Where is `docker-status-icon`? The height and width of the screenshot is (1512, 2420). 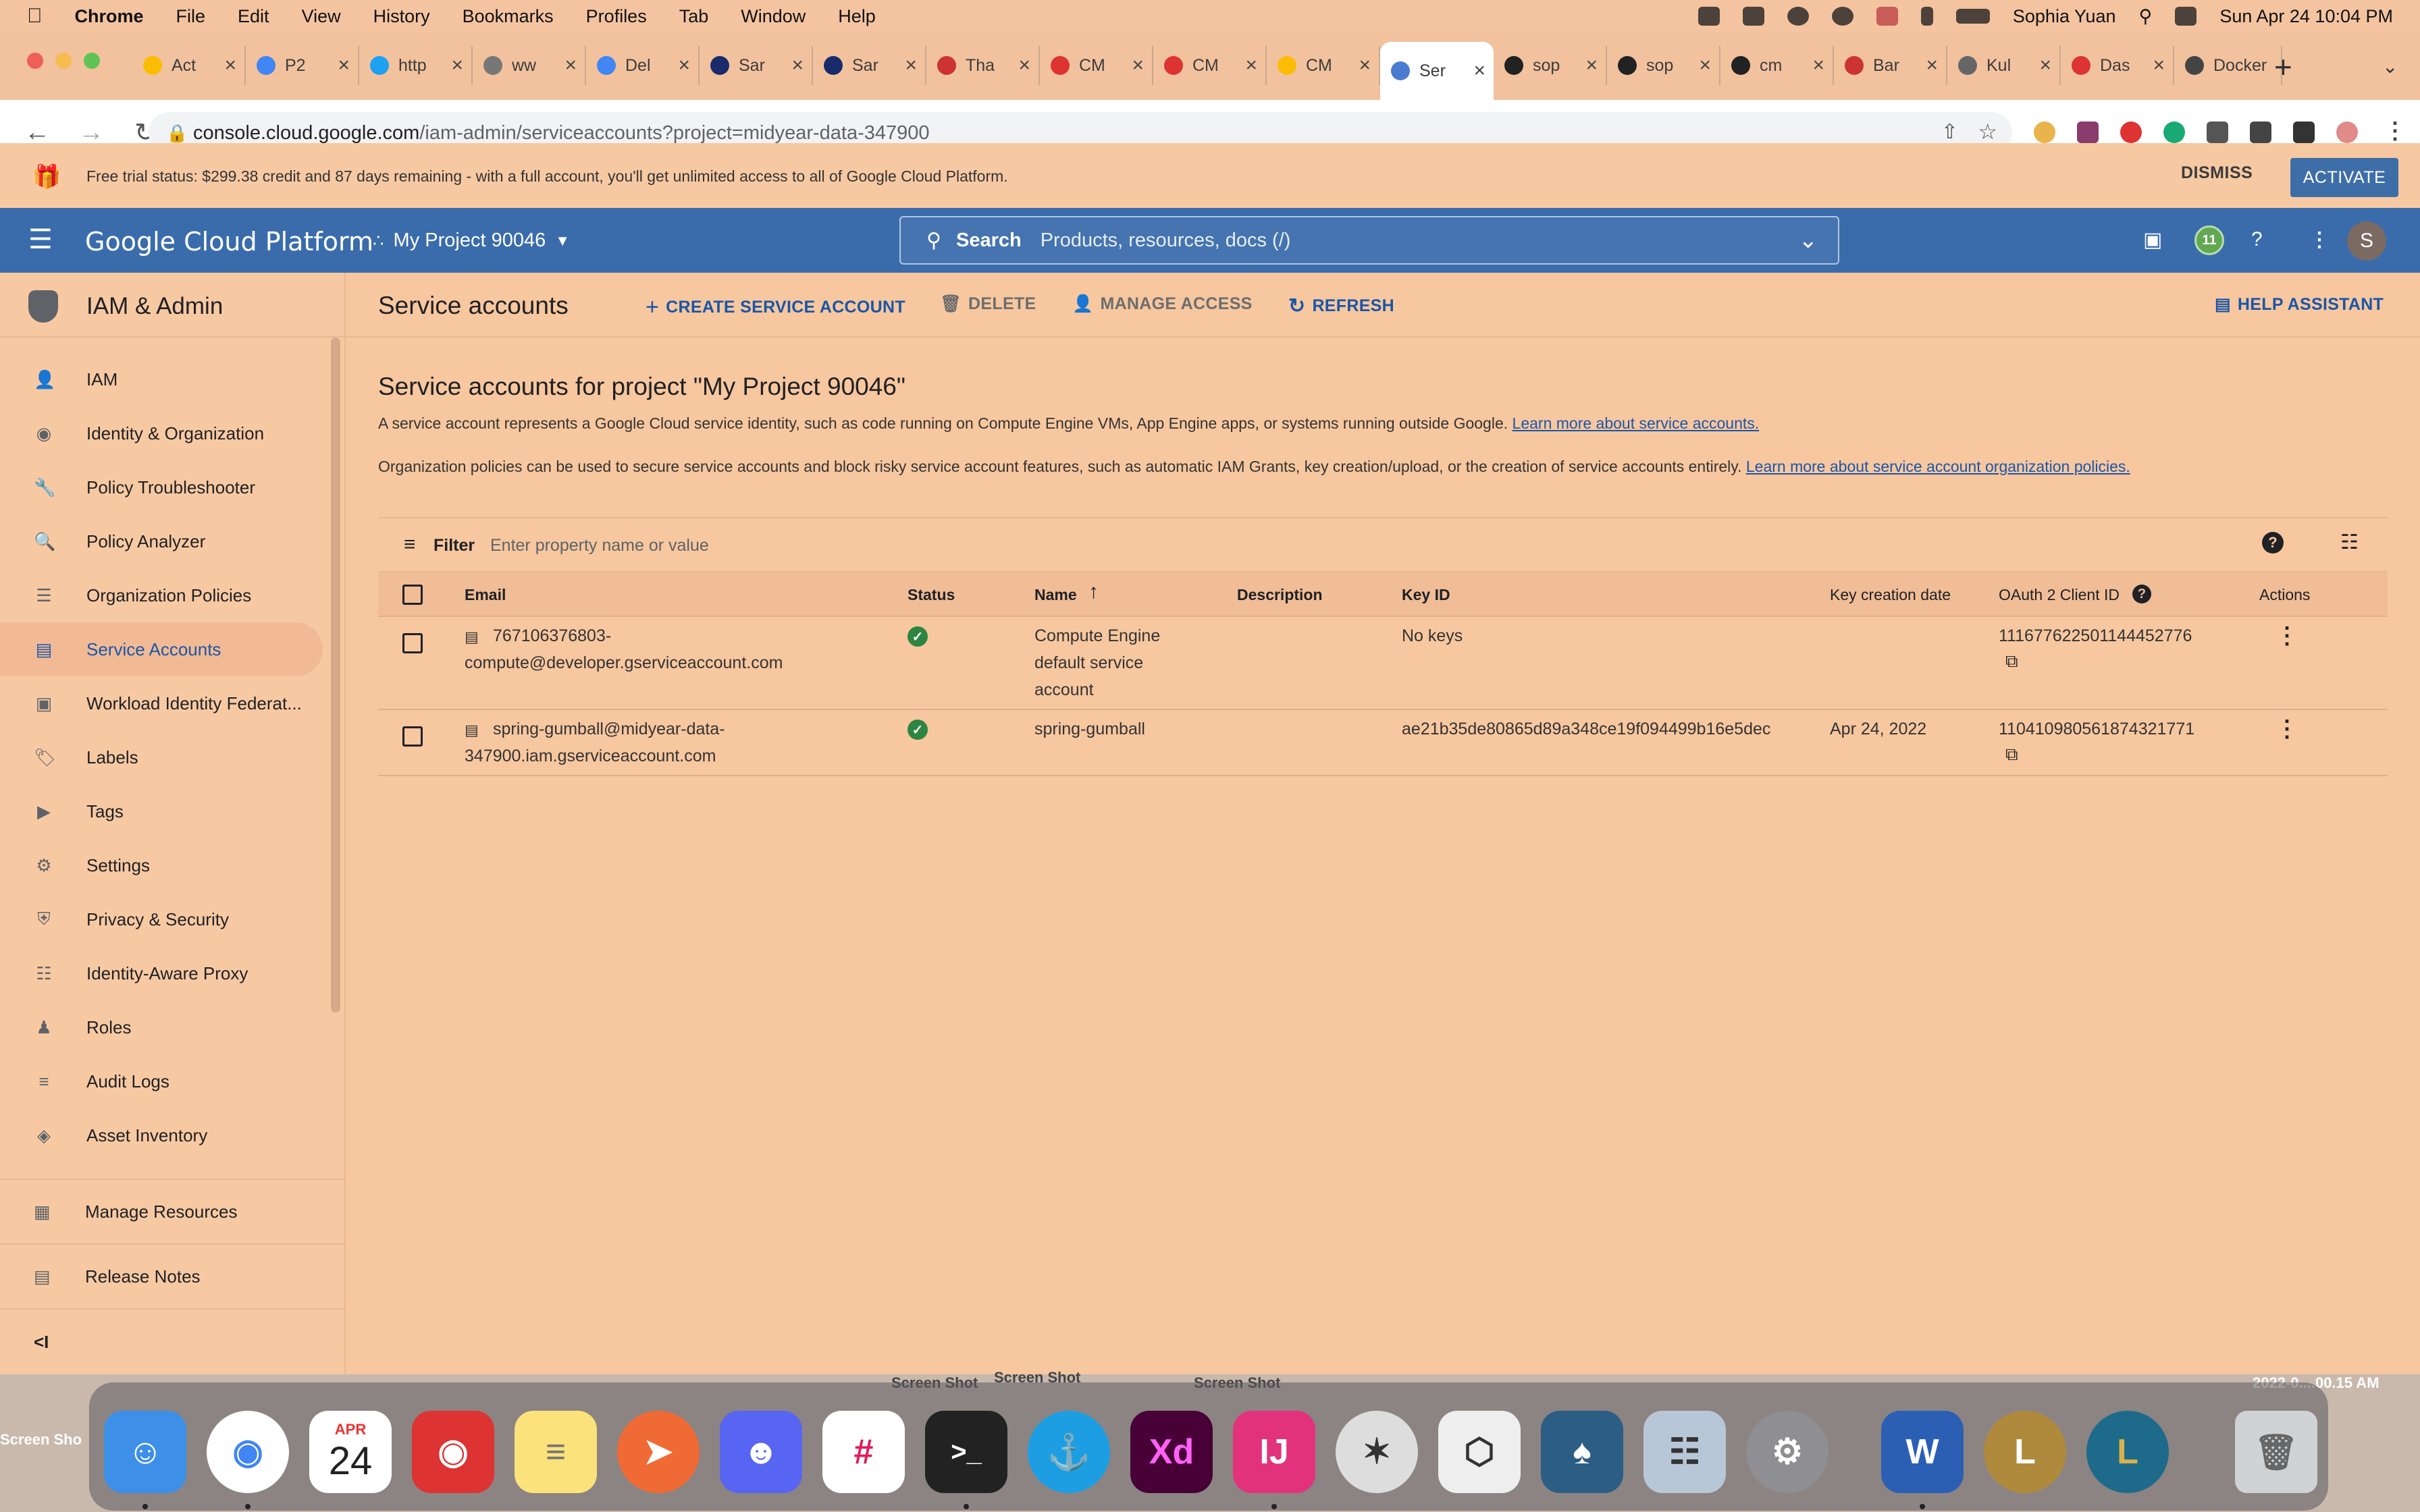 docker-status-icon is located at coordinates (1709, 16).